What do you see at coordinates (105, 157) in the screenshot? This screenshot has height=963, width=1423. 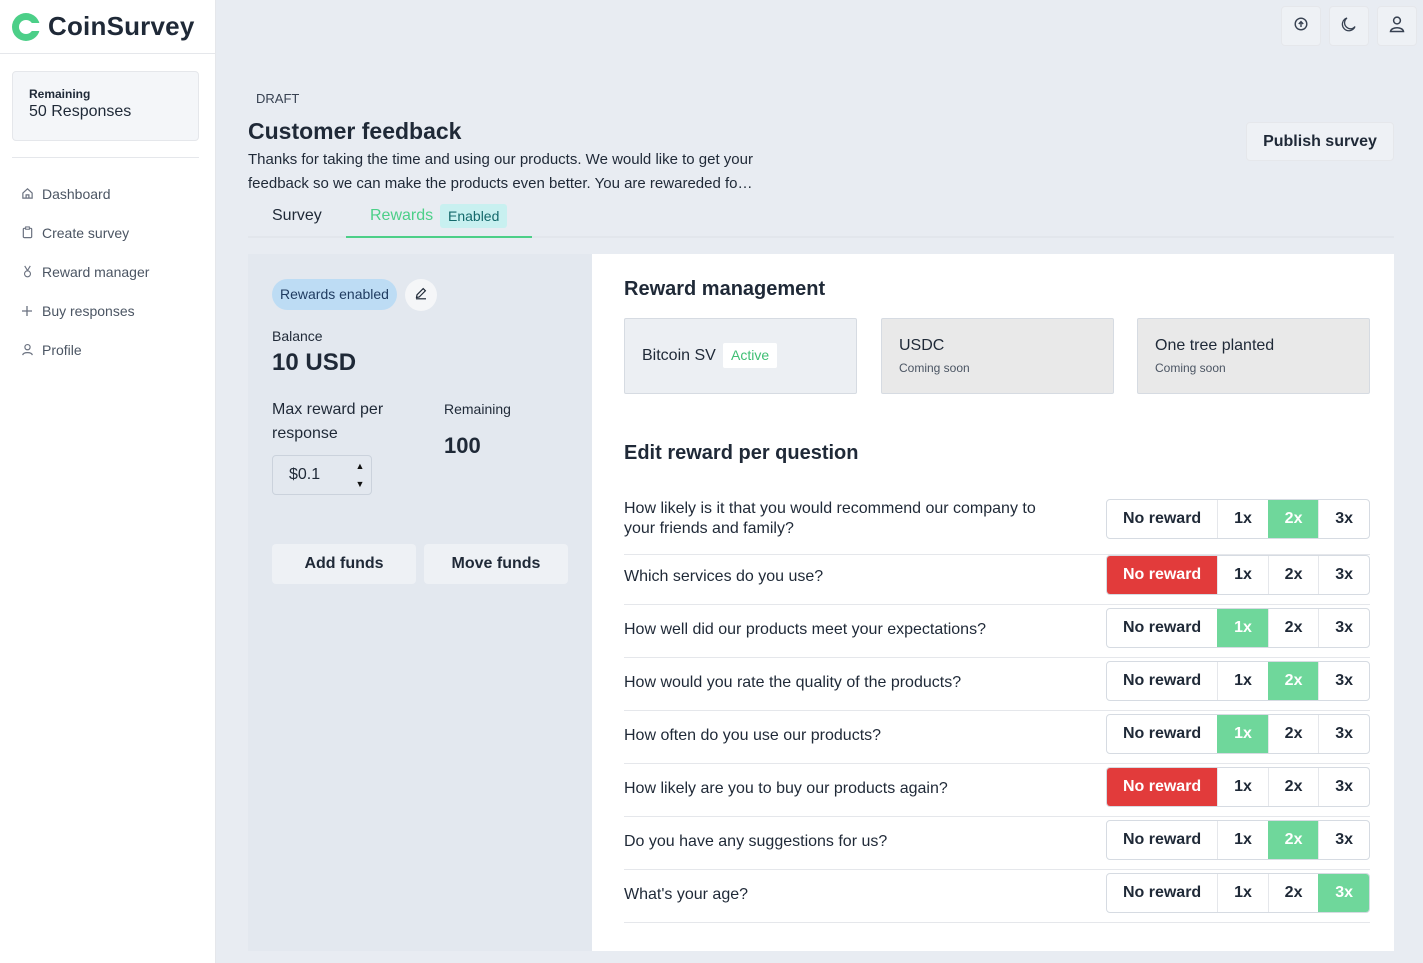 I see `sidebar-divider` at bounding box center [105, 157].